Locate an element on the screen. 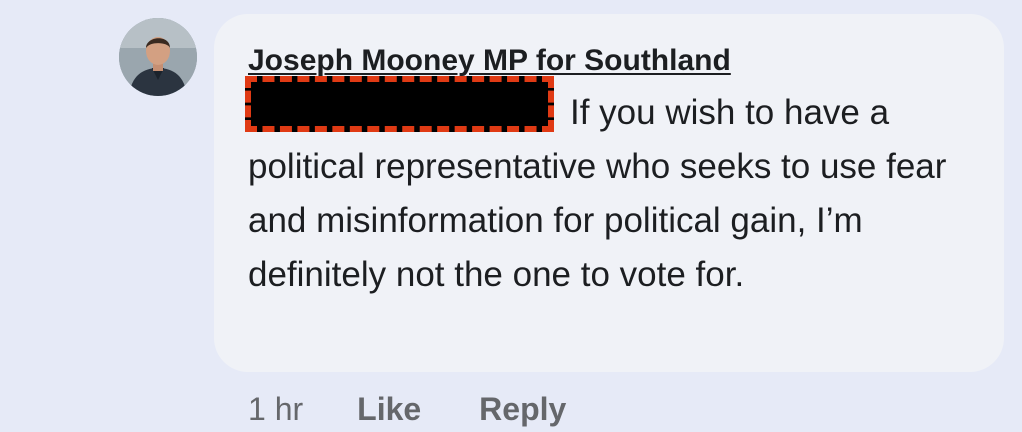  redaction-box is located at coordinates (399, 104).